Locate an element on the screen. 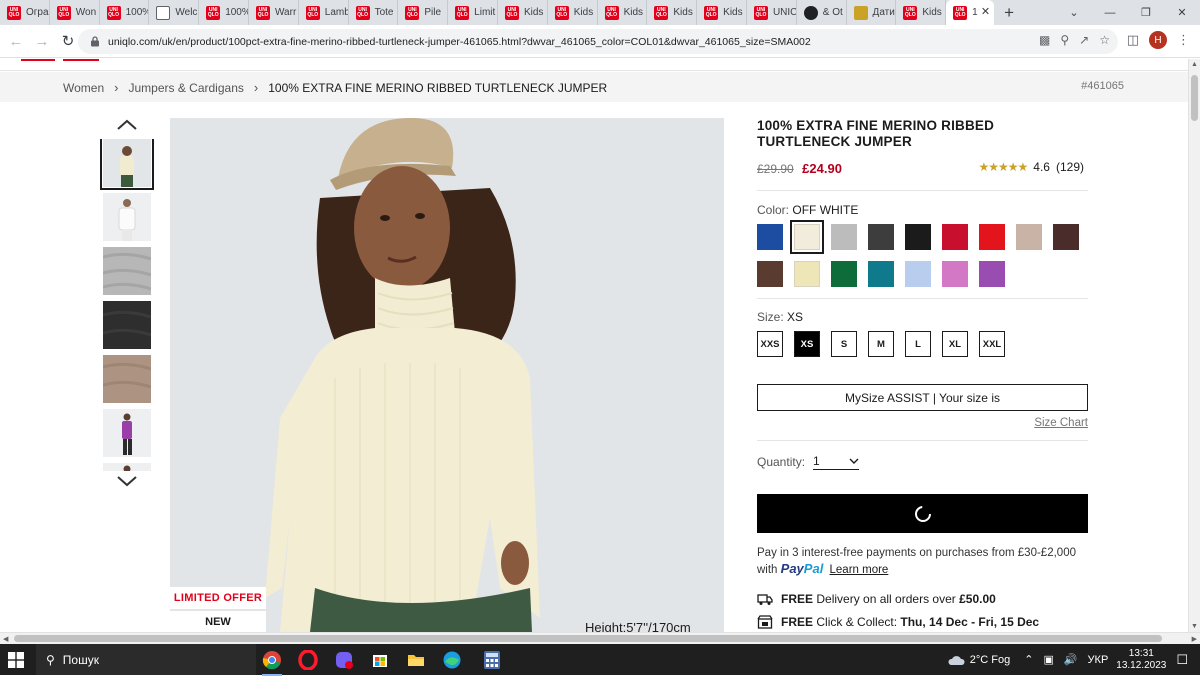  thumbnail-grey-fabric is located at coordinates (127, 271).